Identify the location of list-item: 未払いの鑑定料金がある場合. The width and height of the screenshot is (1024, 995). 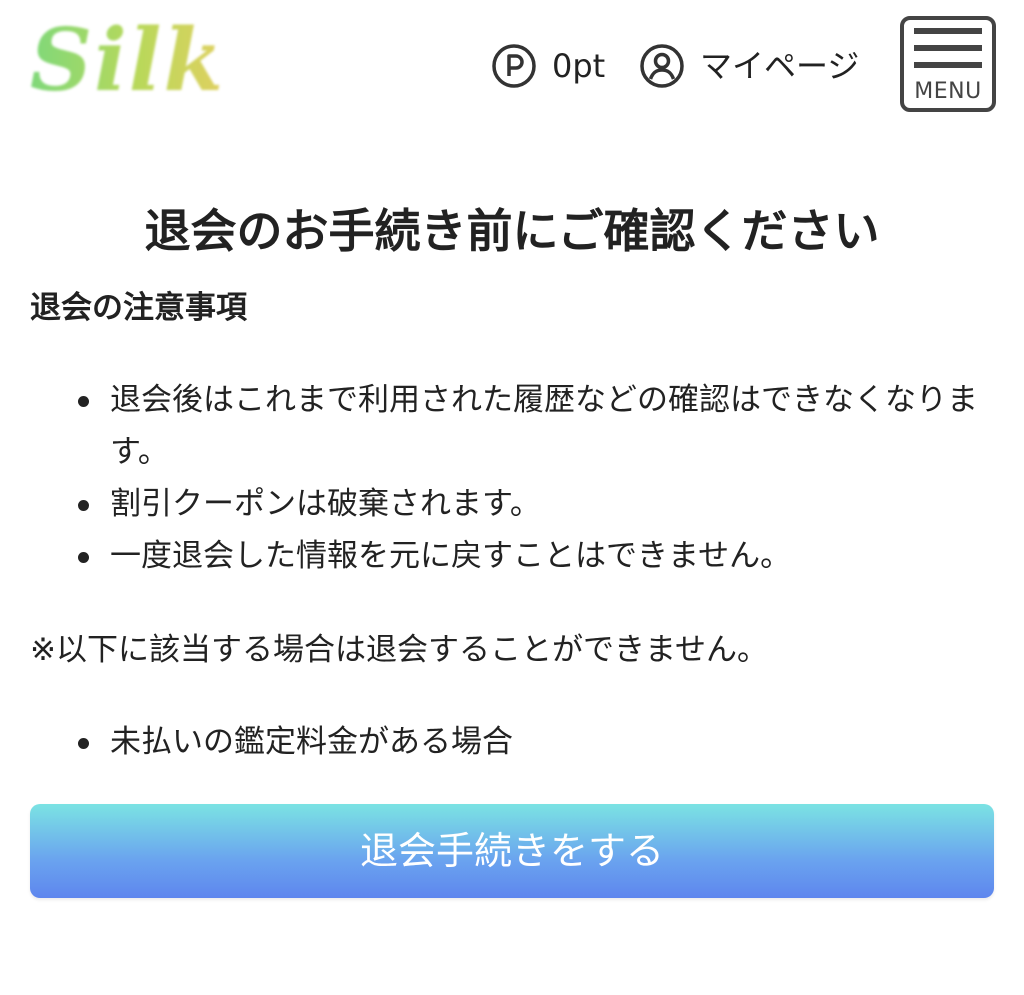
(538, 742).